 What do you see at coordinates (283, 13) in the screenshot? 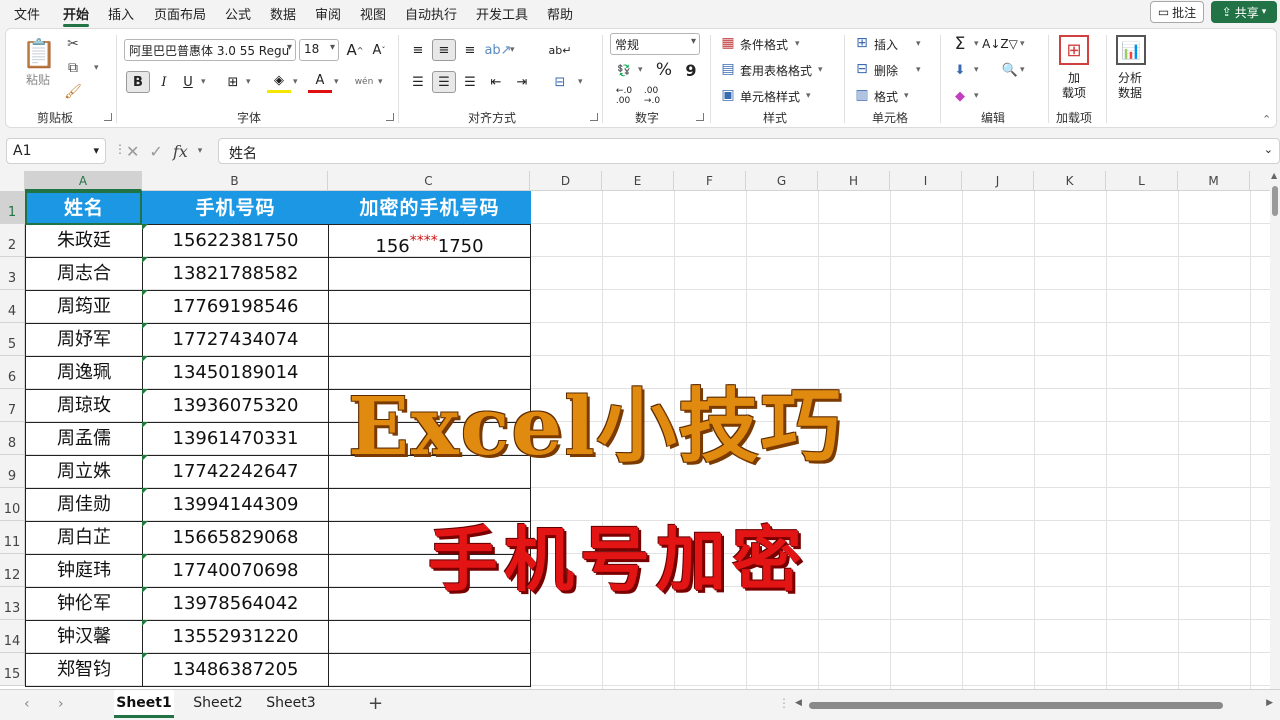
I see `menu-data: 数据` at bounding box center [283, 13].